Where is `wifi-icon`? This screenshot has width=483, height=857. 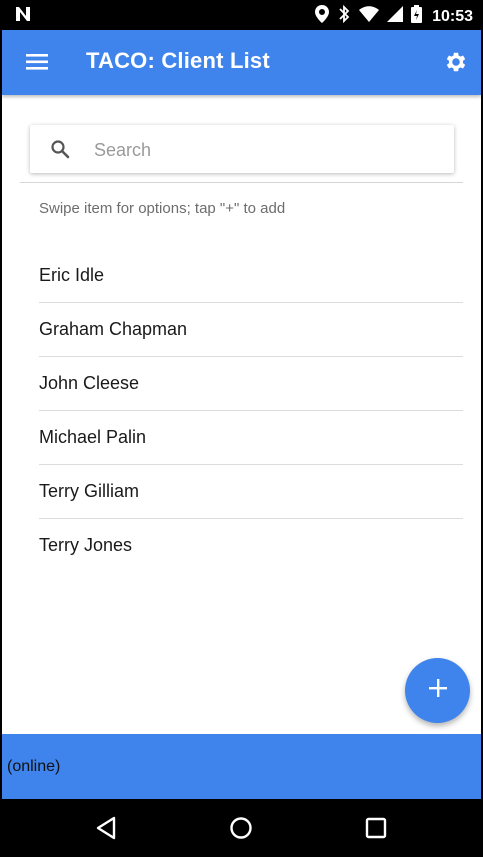 wifi-icon is located at coordinates (369, 16).